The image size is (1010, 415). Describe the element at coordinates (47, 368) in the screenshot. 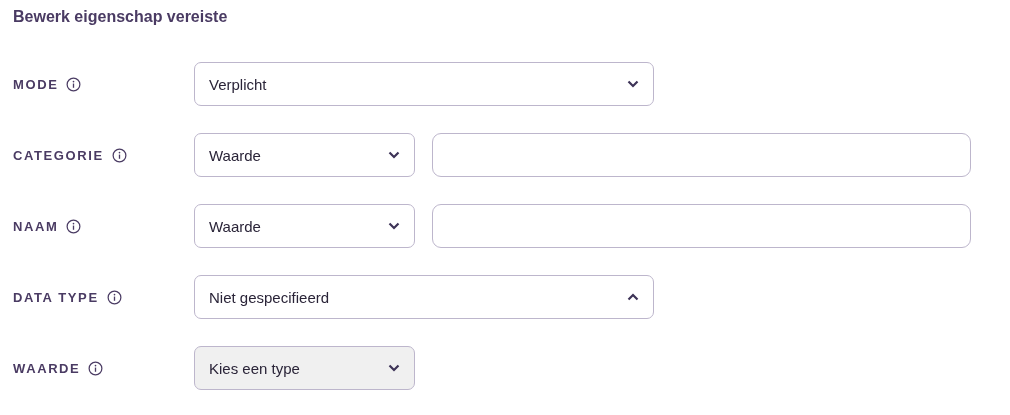

I see `field-label: WAARDE` at that location.